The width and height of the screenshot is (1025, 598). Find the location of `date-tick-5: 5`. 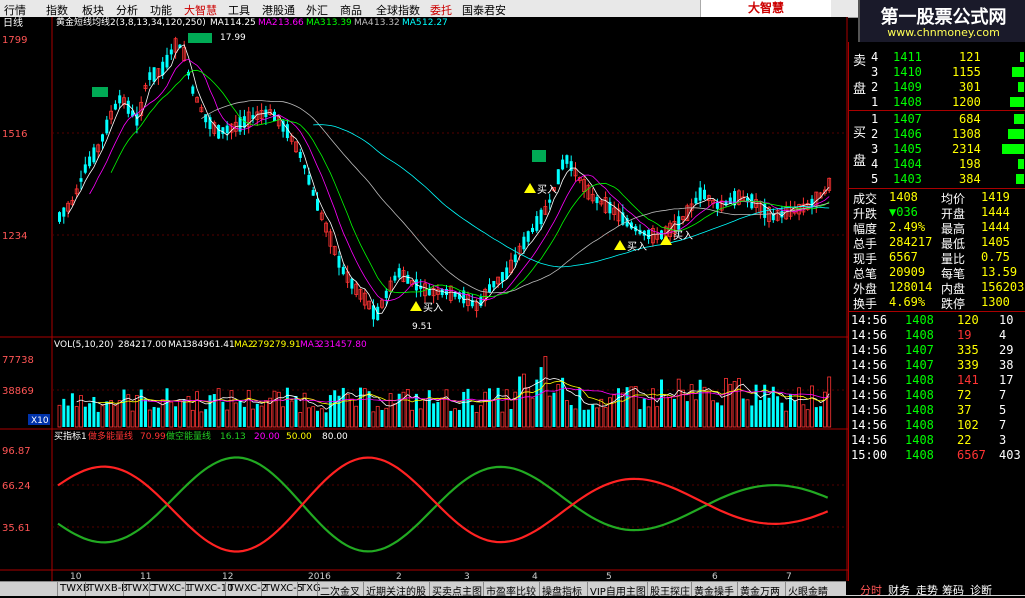

date-tick-5: 5 is located at coordinates (609, 576).